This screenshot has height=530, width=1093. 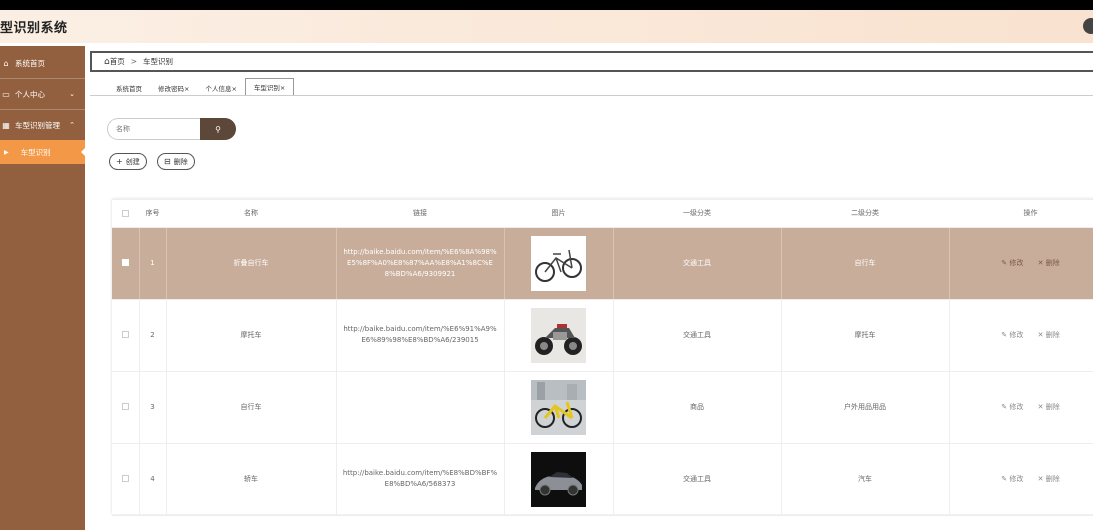 I want to click on link-cell, so click(x=420, y=407).